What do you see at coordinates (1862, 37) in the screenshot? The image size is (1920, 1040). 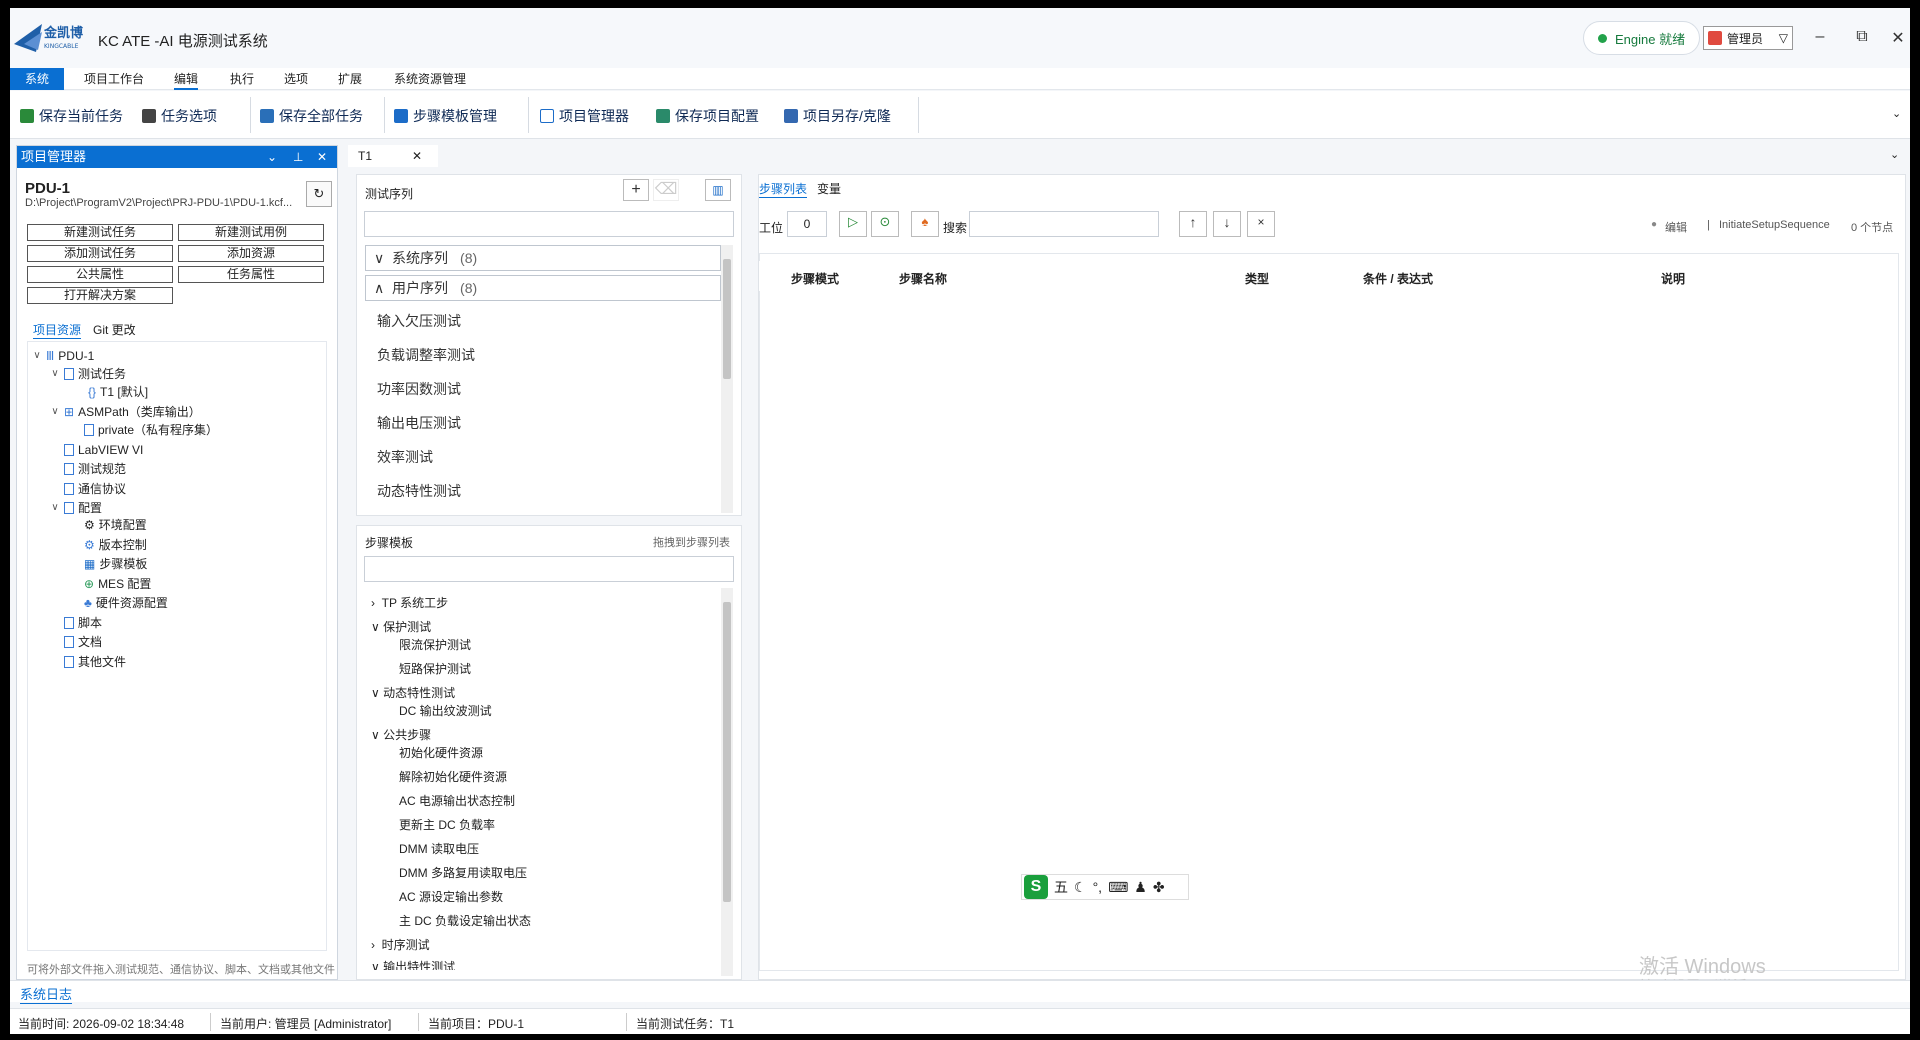 I see `restore-button: ⧉` at bounding box center [1862, 37].